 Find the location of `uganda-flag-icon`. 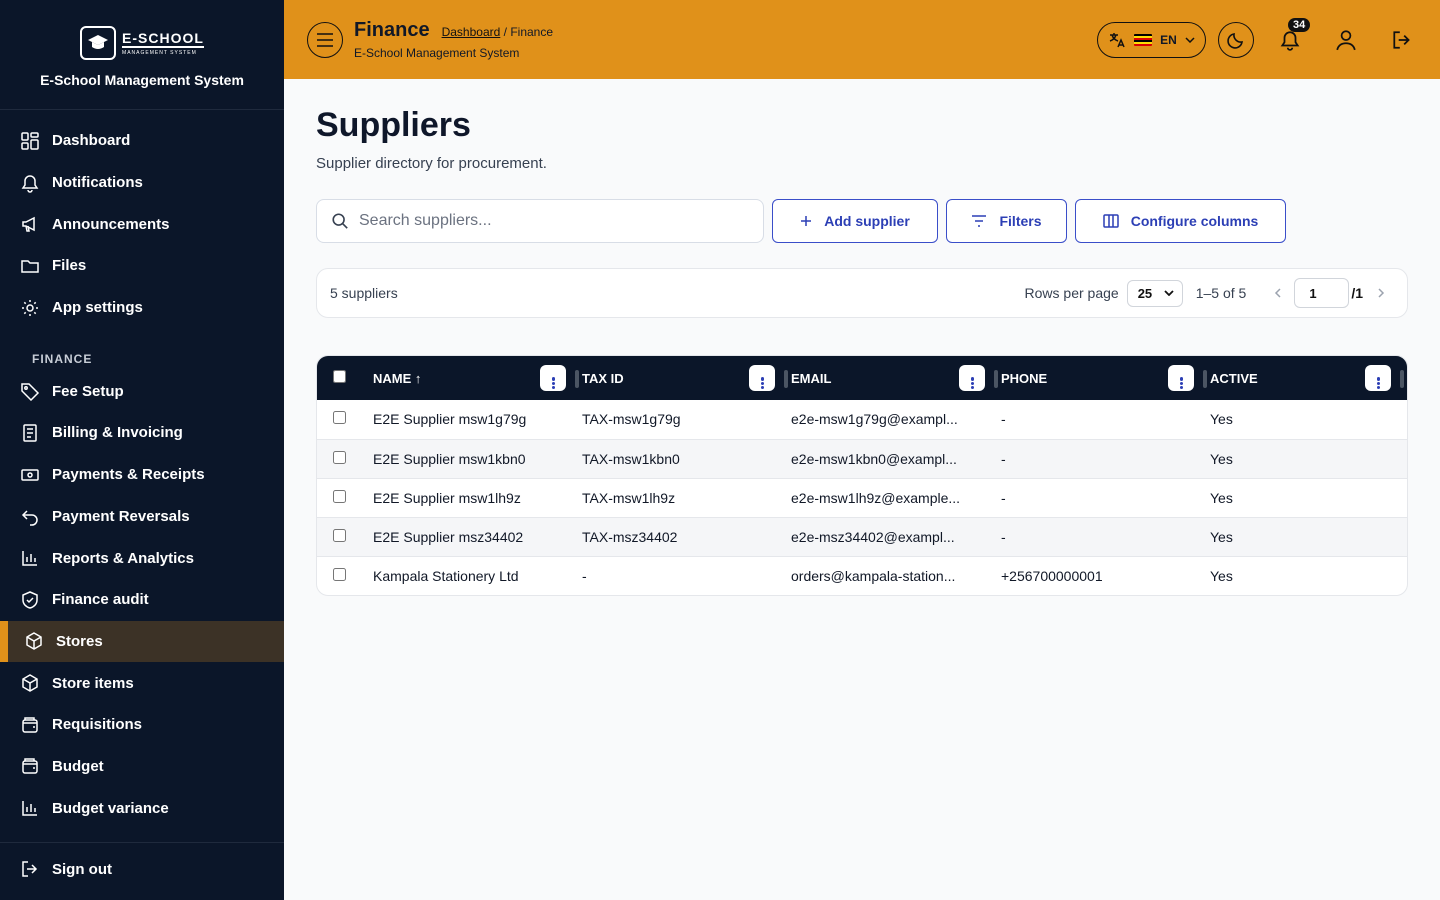

uganda-flag-icon is located at coordinates (1143, 39).